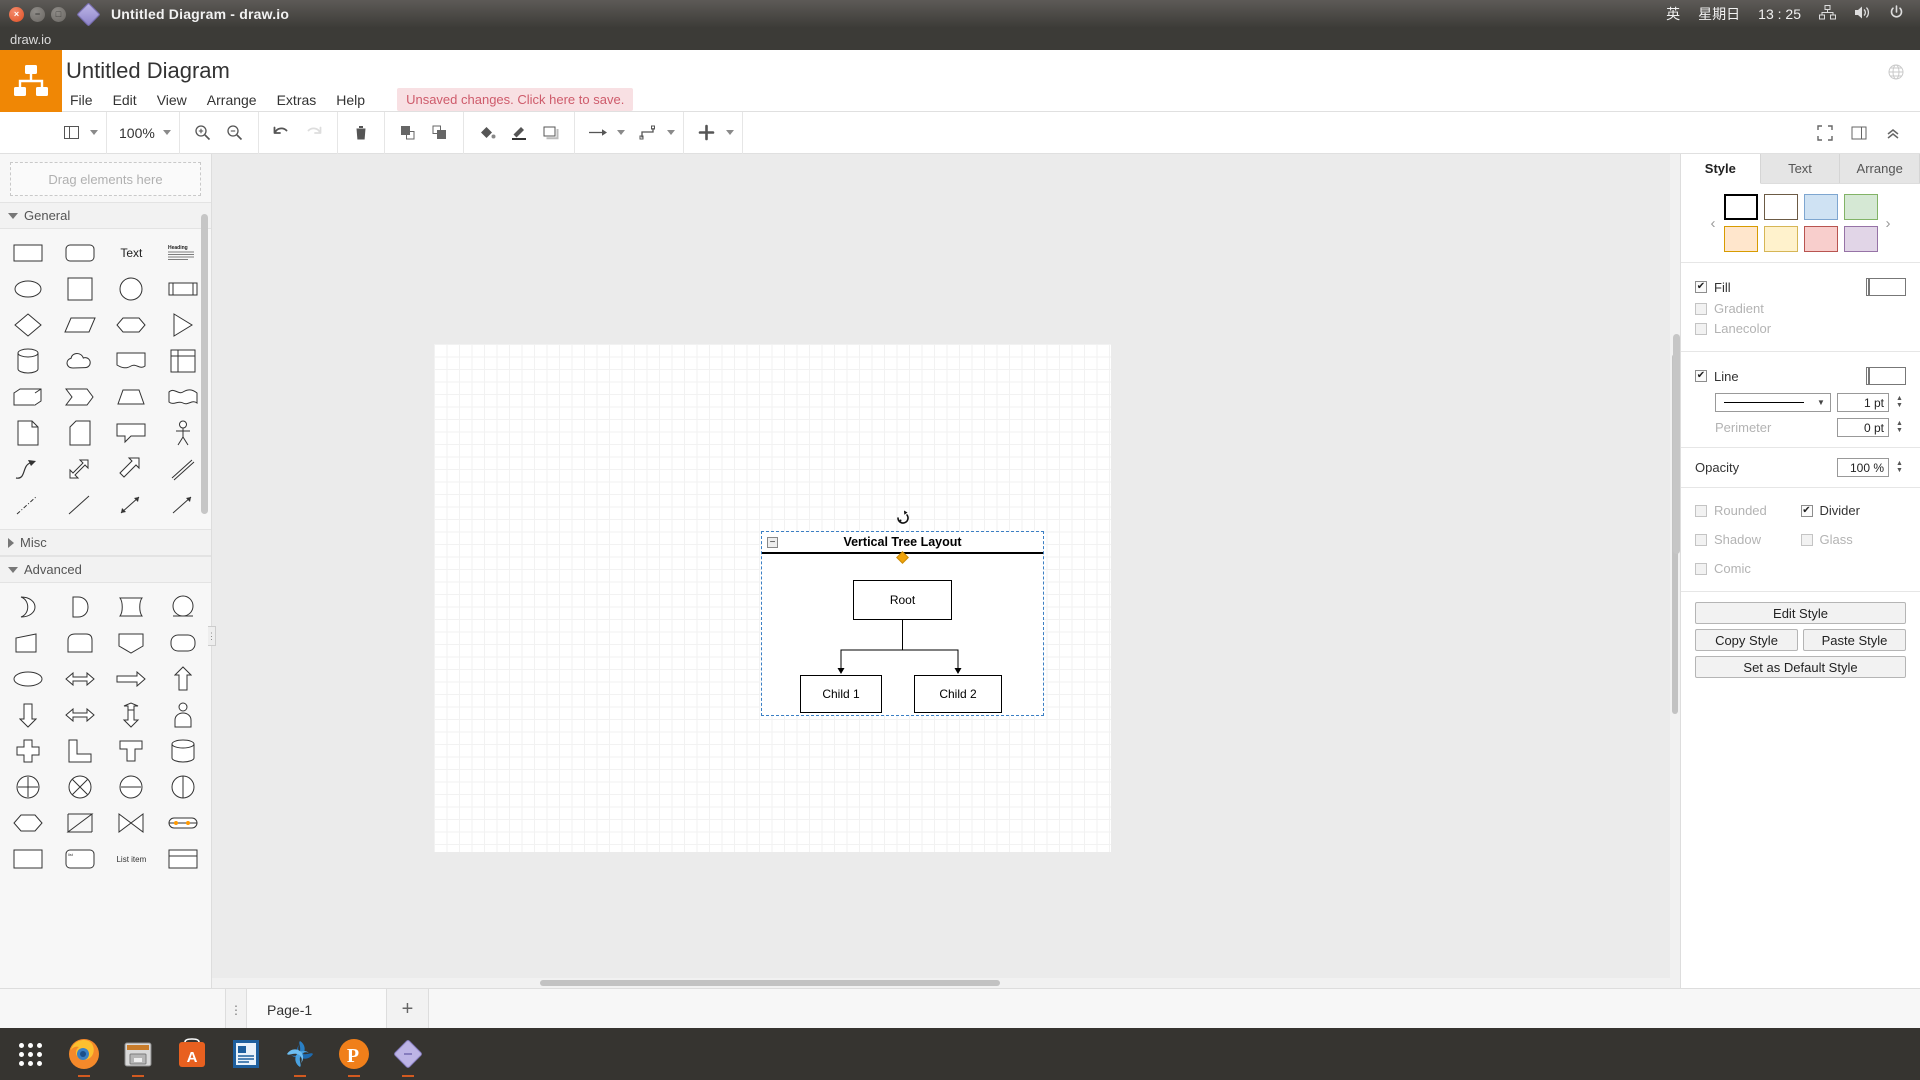 This screenshot has height=1080, width=1920. What do you see at coordinates (30, 39) in the screenshot?
I see `menu-strip-app-name: draw.io` at bounding box center [30, 39].